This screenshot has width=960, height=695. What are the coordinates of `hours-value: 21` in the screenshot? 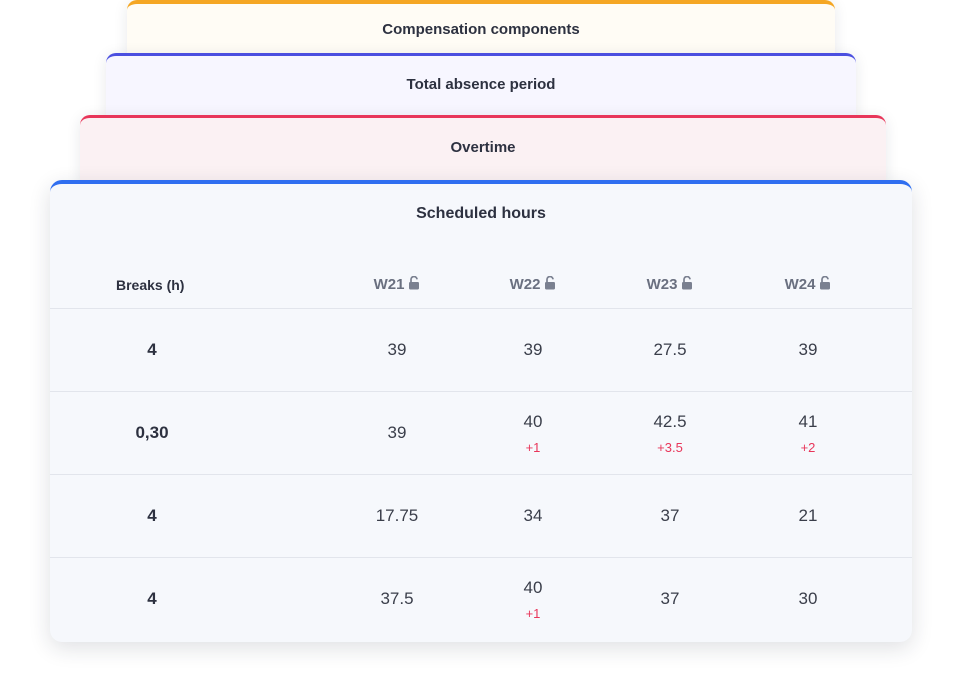 It's located at (808, 515).